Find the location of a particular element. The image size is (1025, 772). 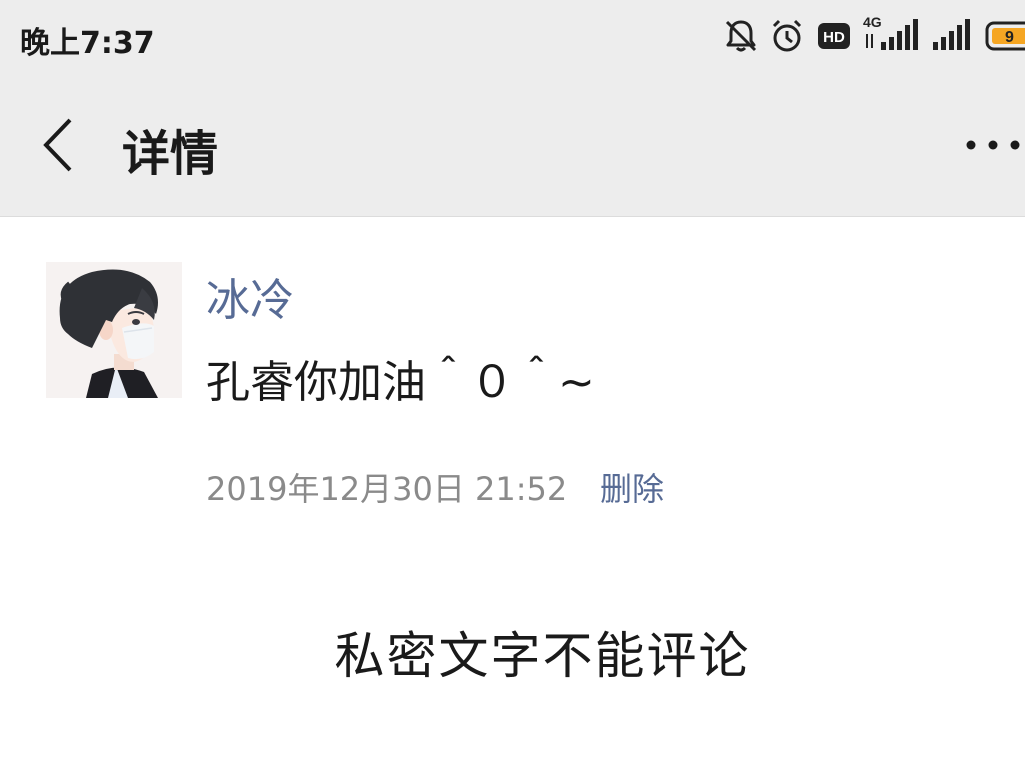

avatar is located at coordinates (114, 330).